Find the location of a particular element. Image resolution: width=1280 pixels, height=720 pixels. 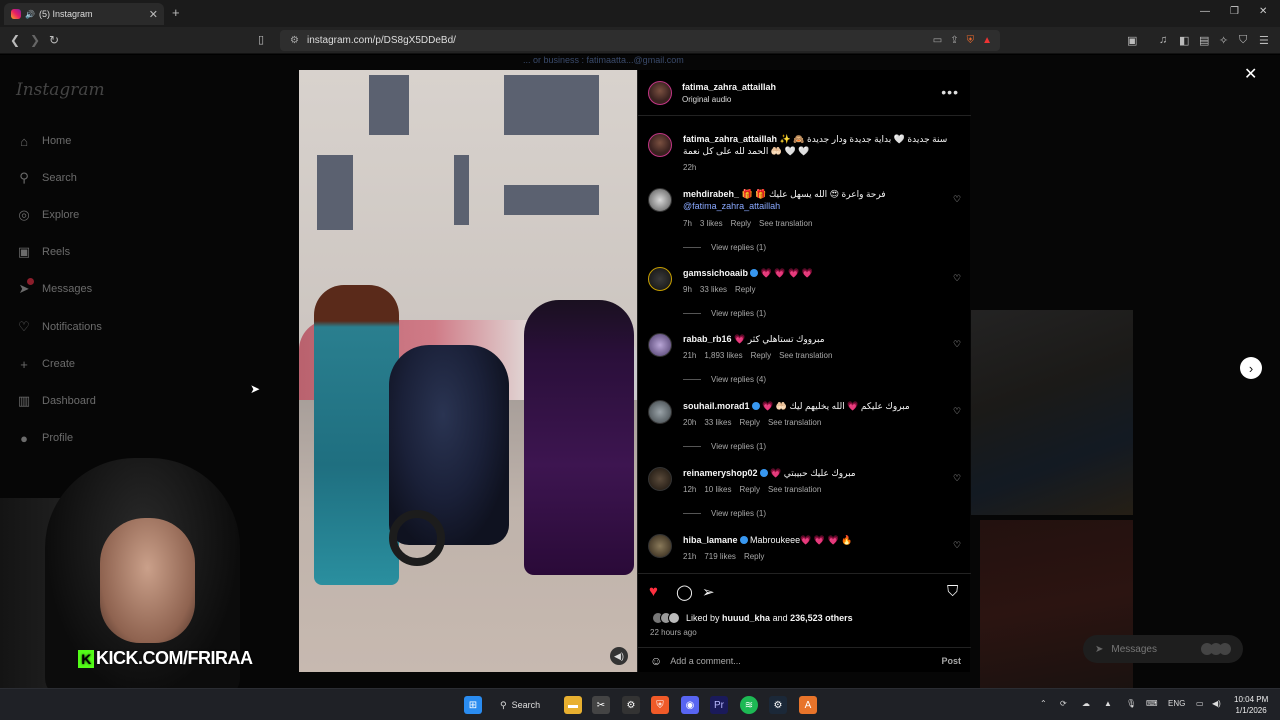

sidebar-item-reels: ▣ Reels is located at coordinates (43, 252).